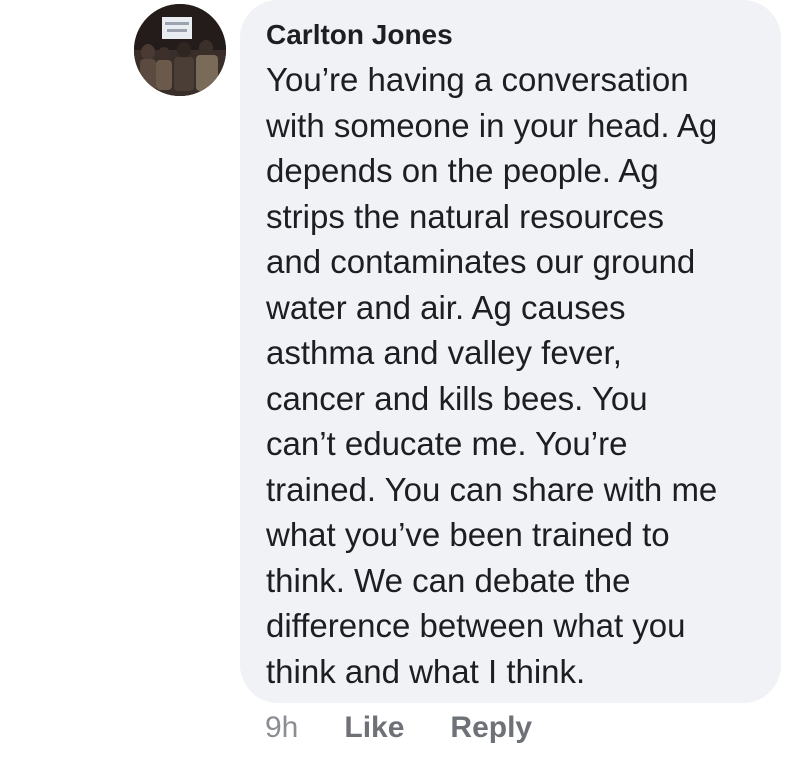  I want to click on profile-photo-icon, so click(180, 50).